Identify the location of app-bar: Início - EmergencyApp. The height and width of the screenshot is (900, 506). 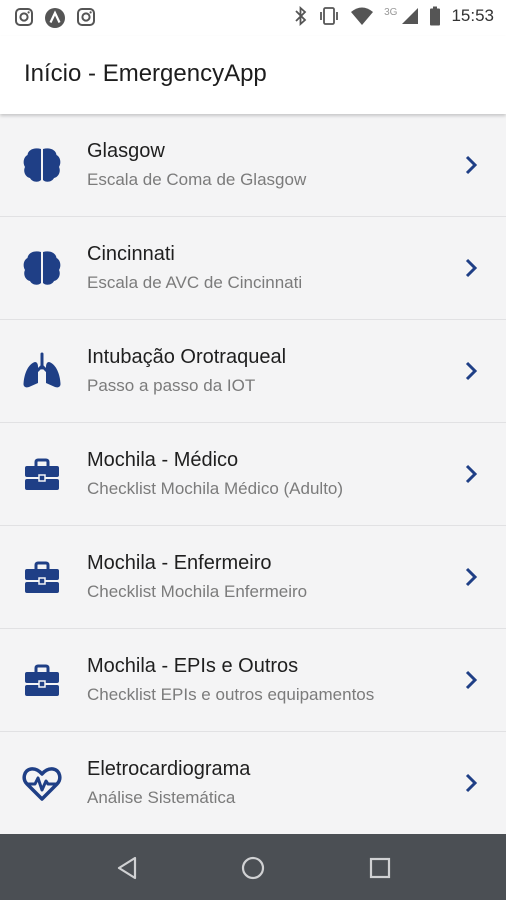
(253, 75).